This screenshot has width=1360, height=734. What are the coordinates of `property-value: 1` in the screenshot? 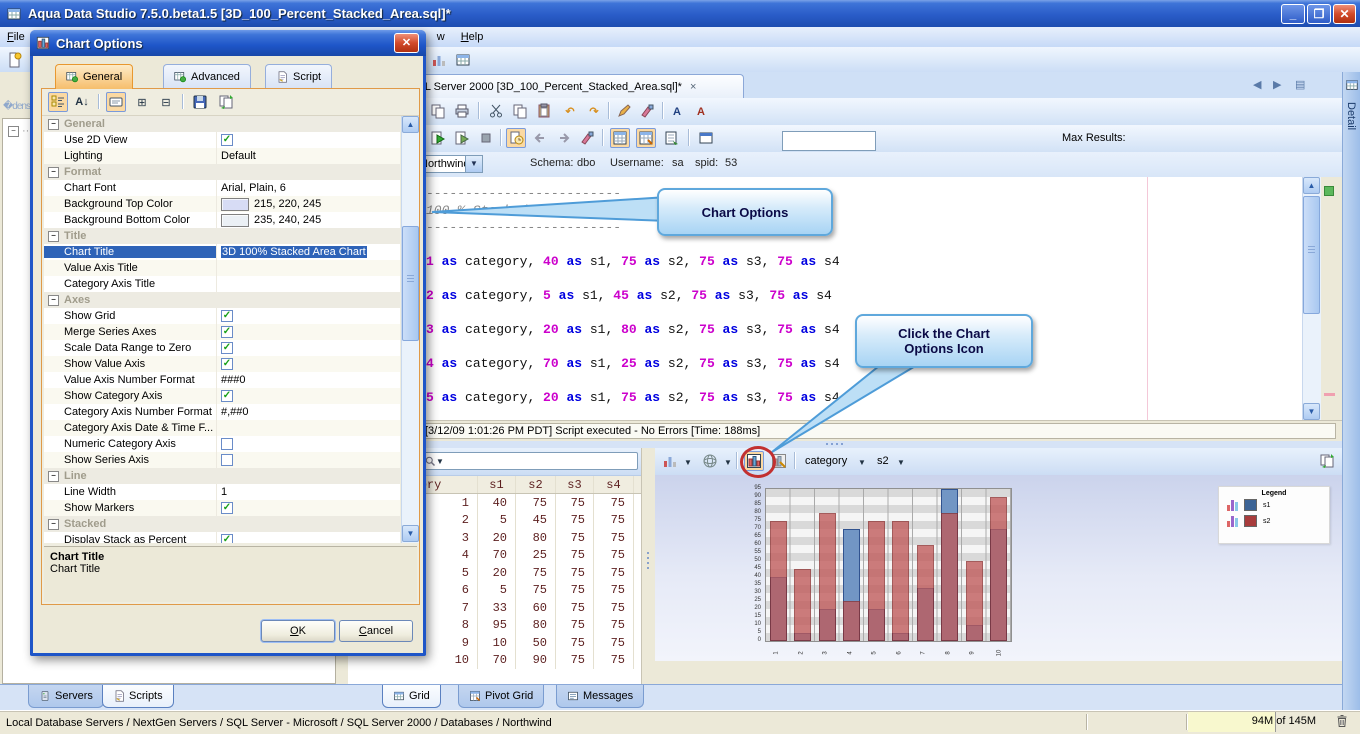 It's located at (308, 492).